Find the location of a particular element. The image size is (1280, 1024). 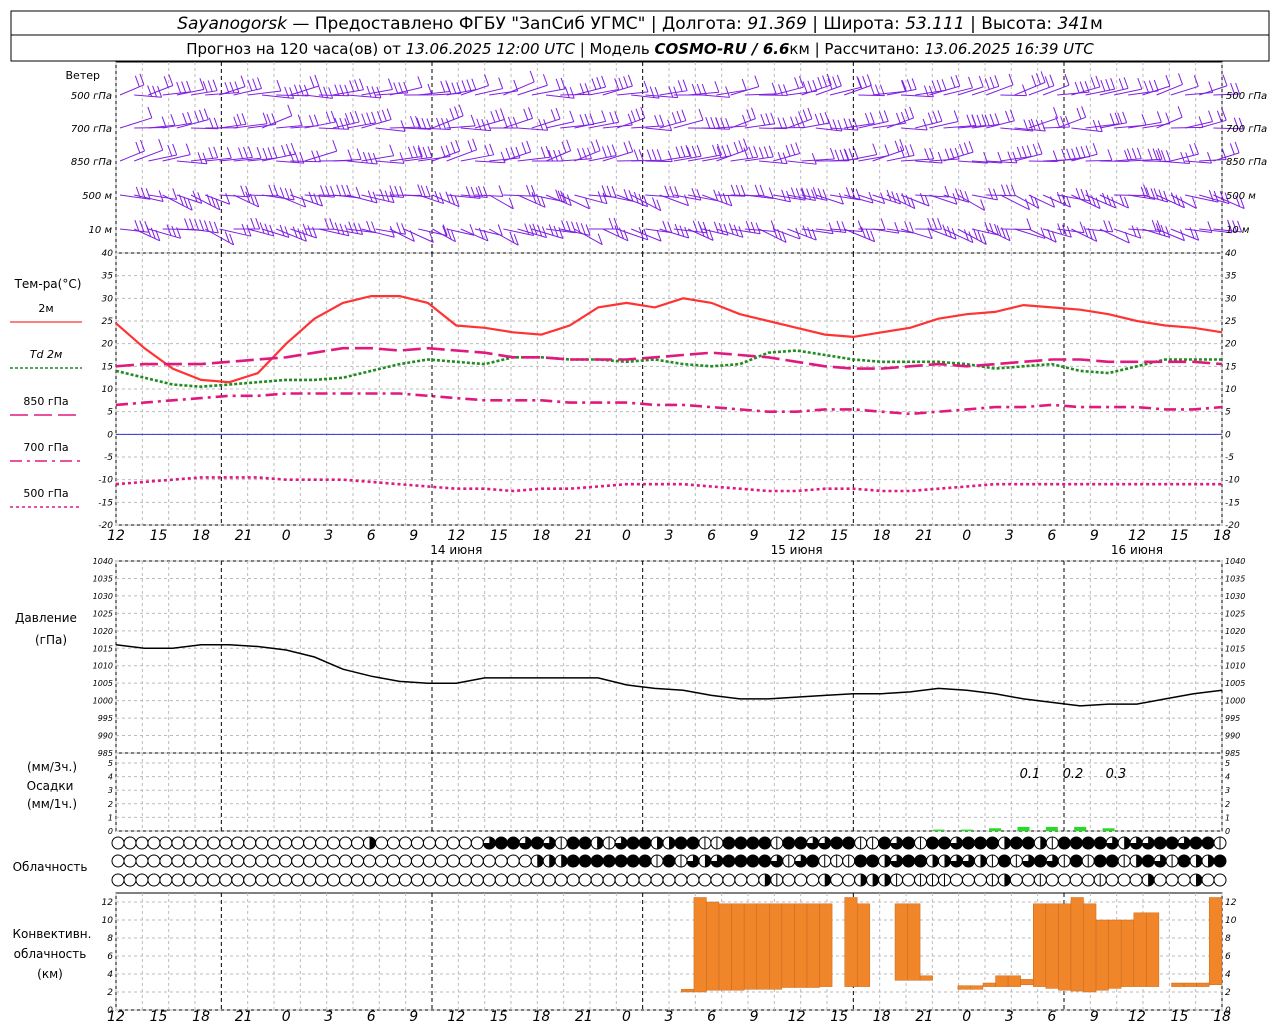

conv-y-tick: 2 is located at coordinates (1228, 993).